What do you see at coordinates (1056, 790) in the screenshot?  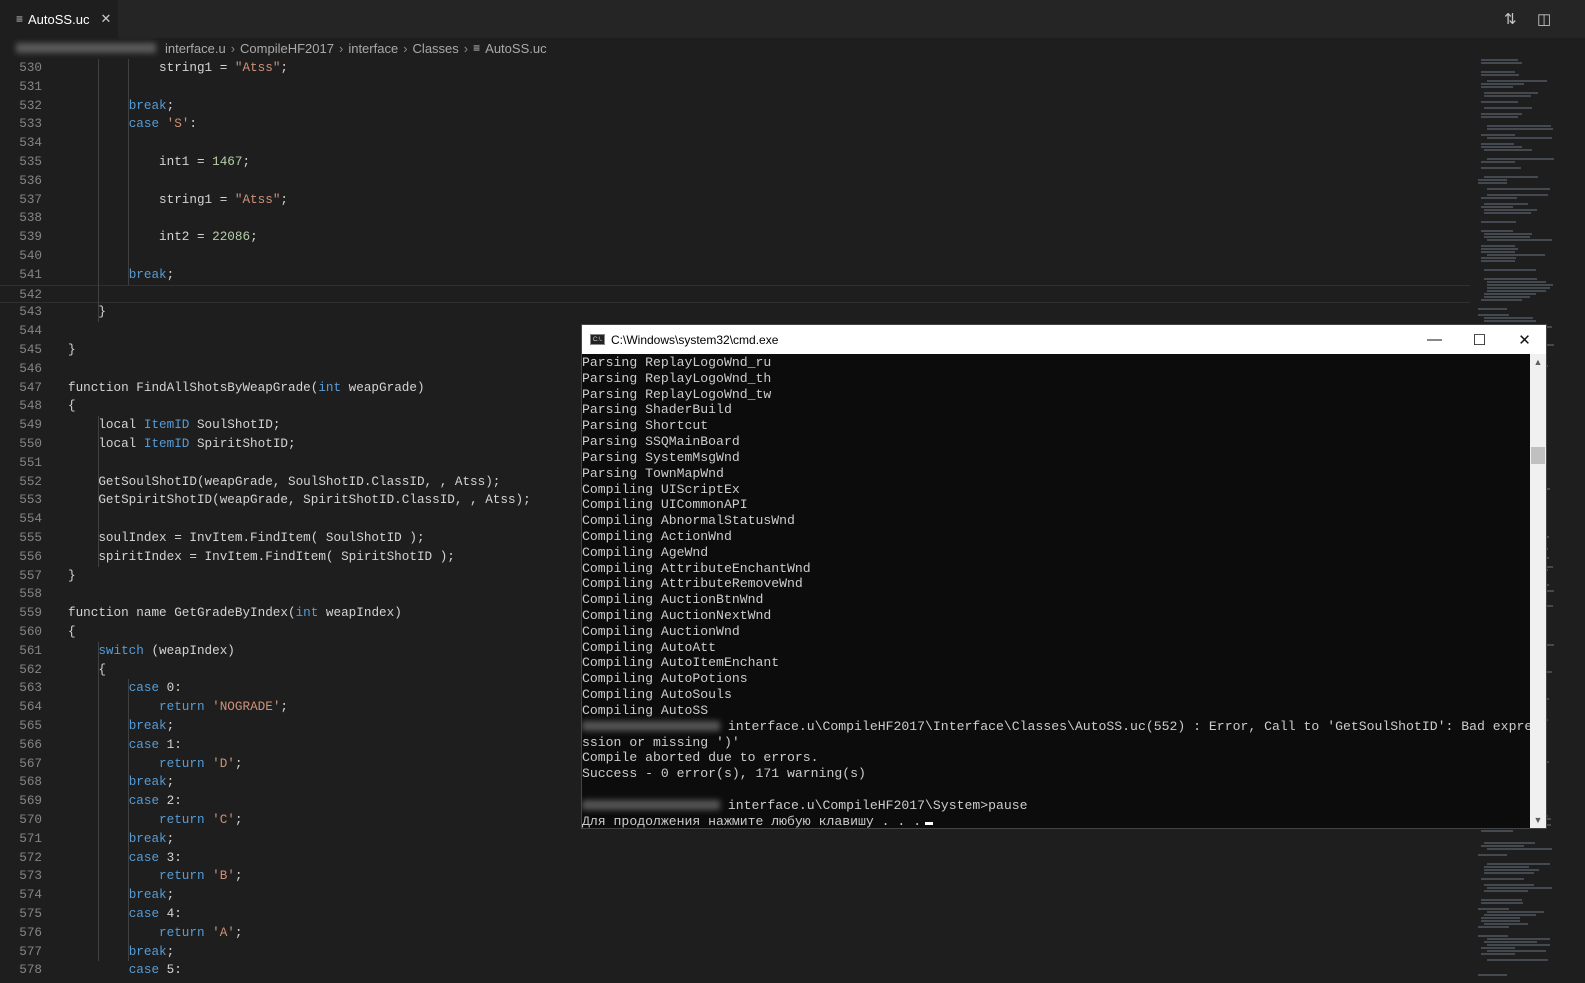 I see `cmd-line` at bounding box center [1056, 790].